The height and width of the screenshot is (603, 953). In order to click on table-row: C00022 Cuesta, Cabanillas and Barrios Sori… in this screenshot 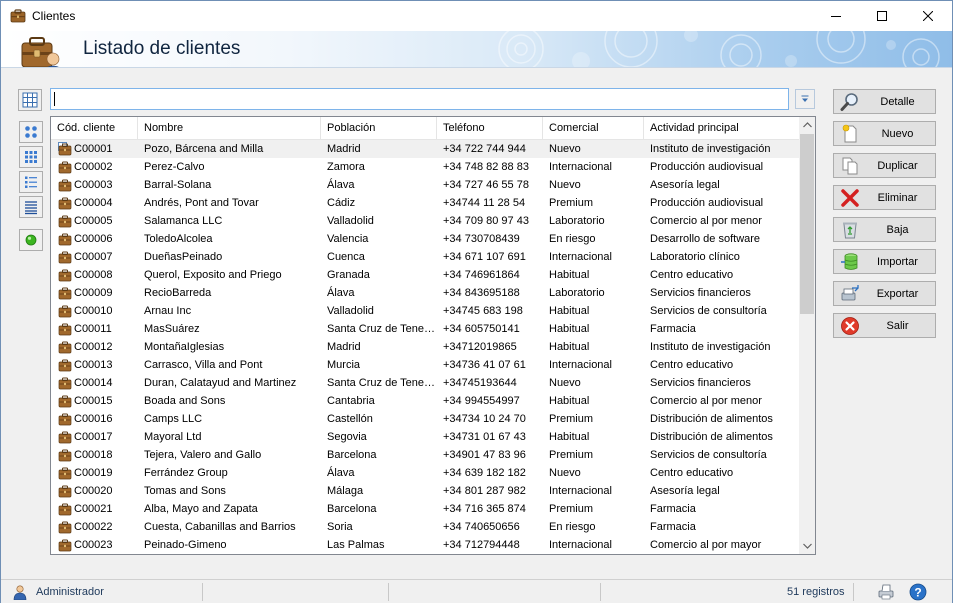, I will do `click(425, 527)`.